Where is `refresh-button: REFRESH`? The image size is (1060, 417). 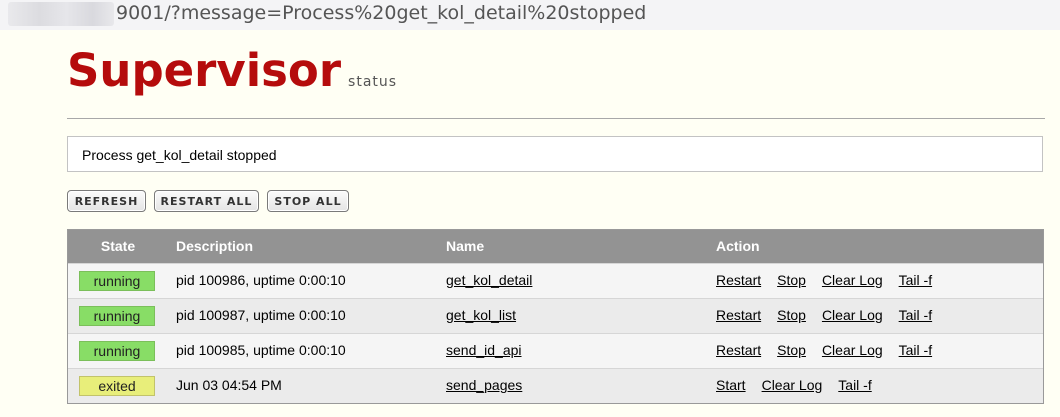
refresh-button: REFRESH is located at coordinates (106, 201).